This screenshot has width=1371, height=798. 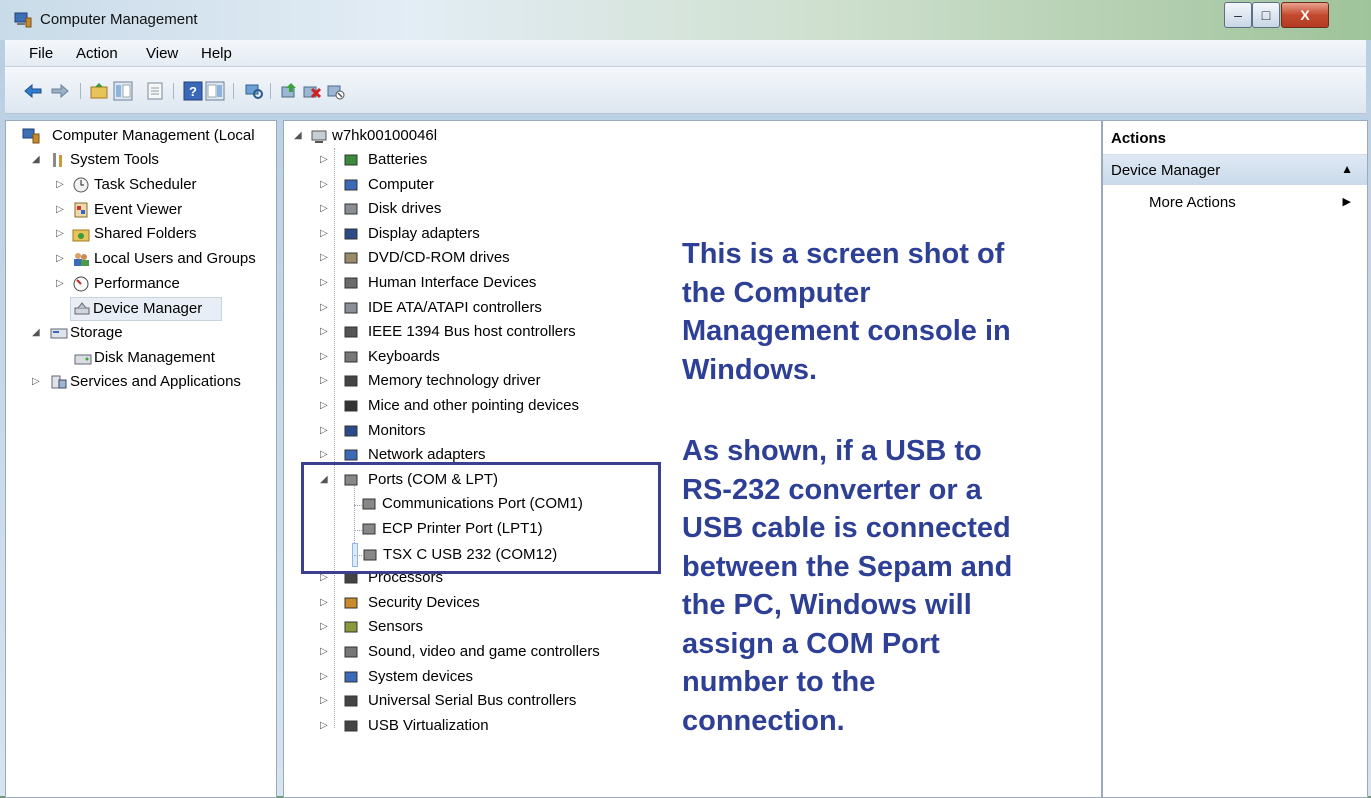 What do you see at coordinates (162, 53) in the screenshot?
I see `menu-view: View` at bounding box center [162, 53].